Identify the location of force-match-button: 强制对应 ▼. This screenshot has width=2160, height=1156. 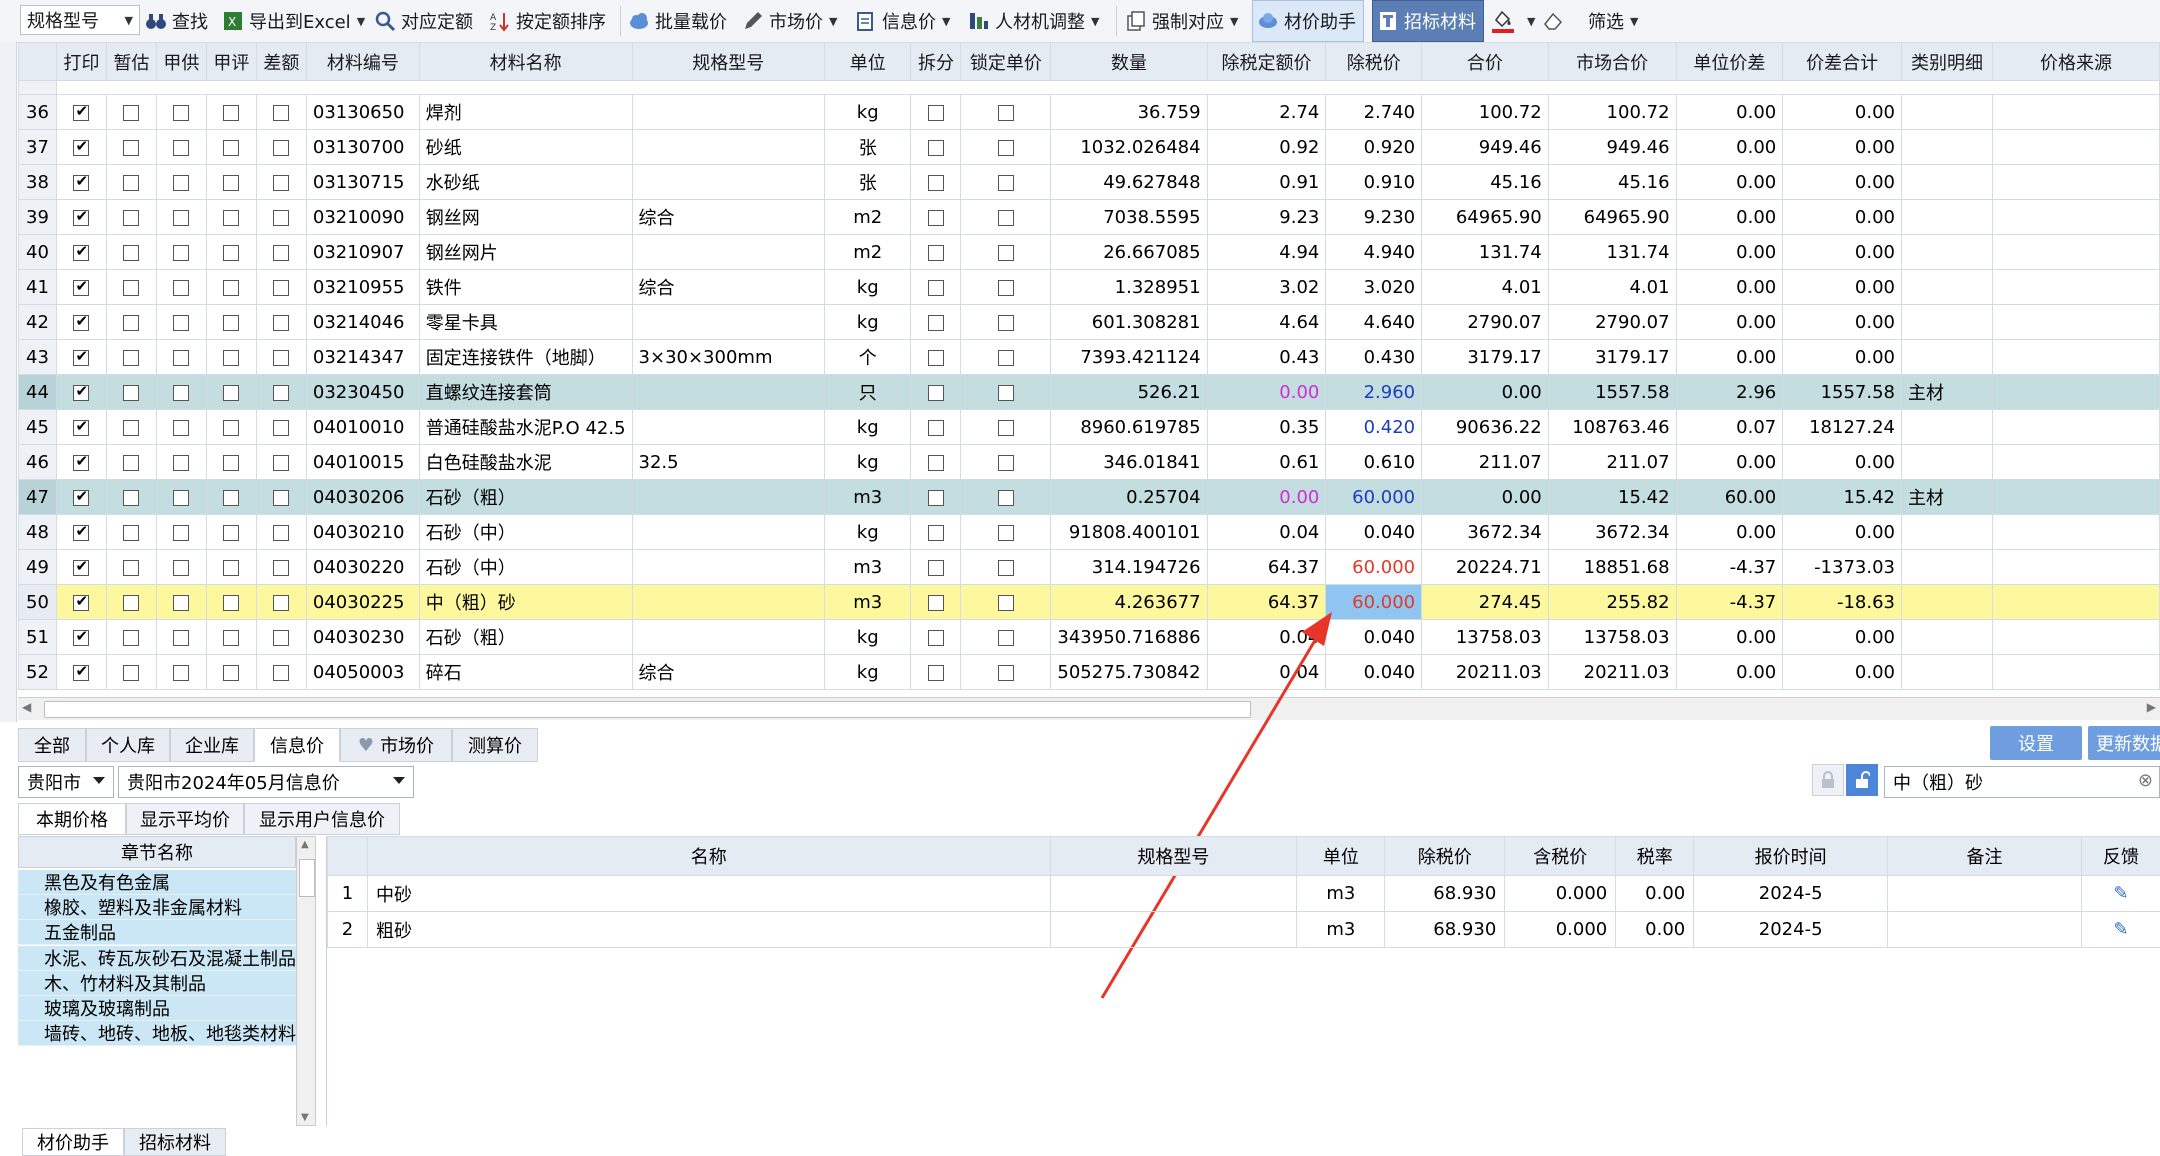
(1181, 21).